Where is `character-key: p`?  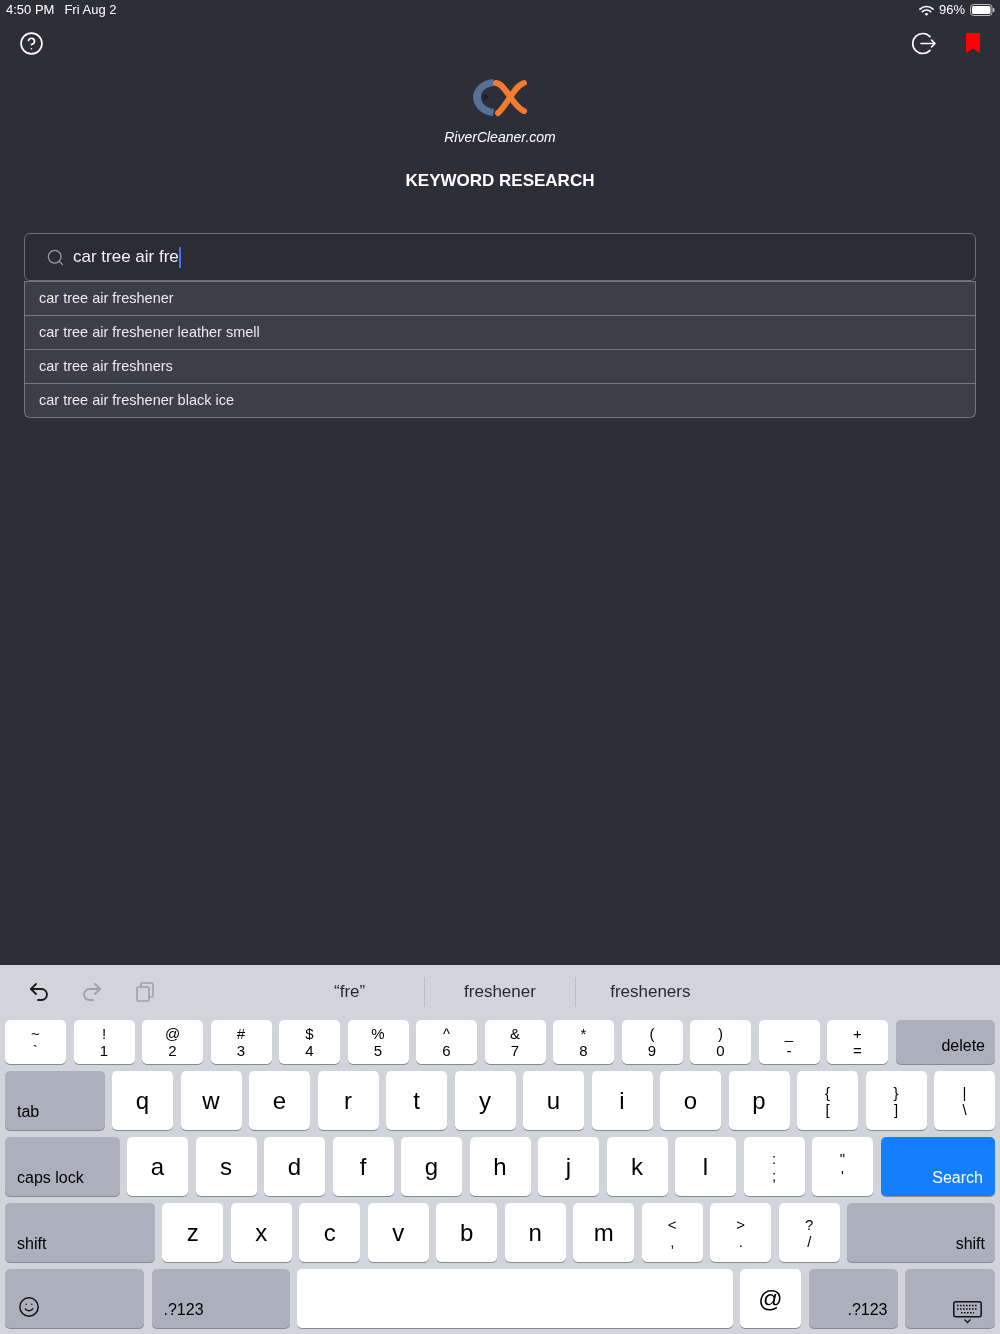 character-key: p is located at coordinates (759, 1100).